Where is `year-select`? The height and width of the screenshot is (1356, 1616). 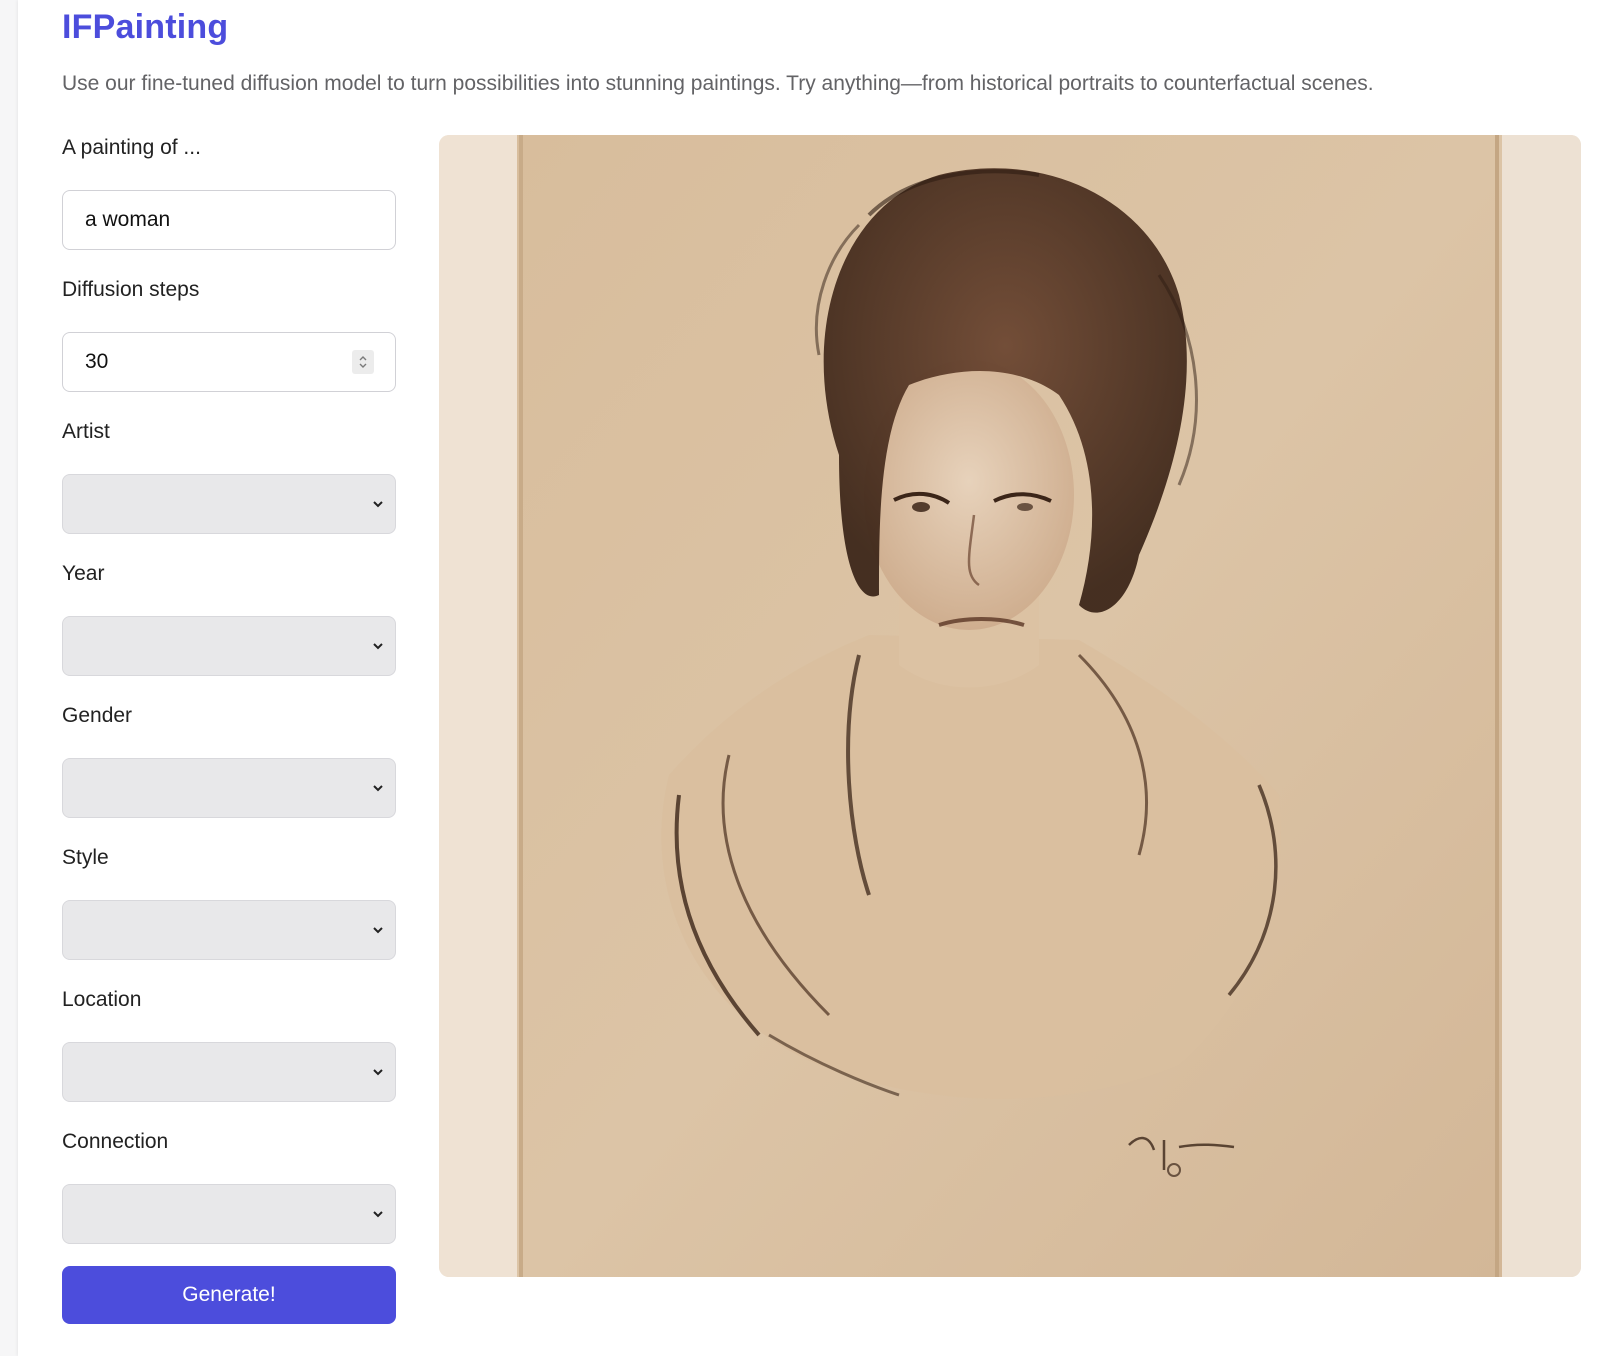 year-select is located at coordinates (229, 646).